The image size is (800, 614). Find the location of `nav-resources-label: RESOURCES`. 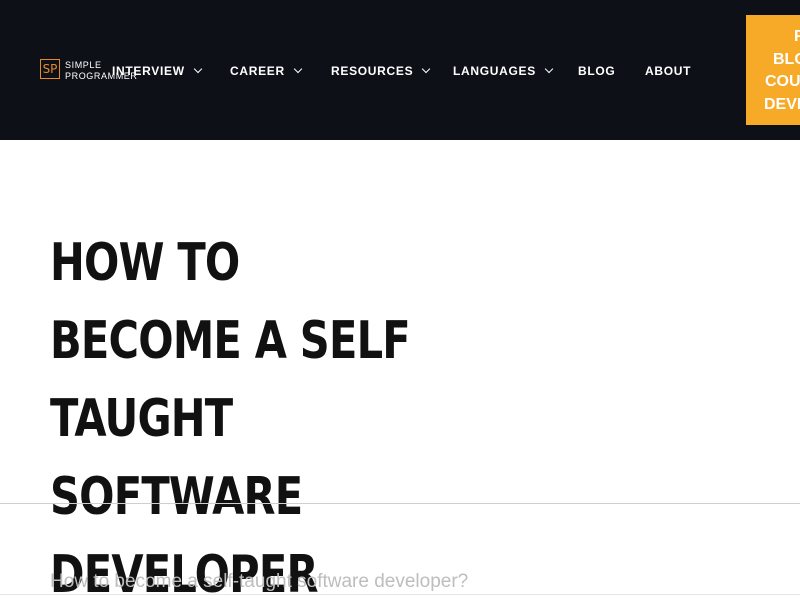

nav-resources-label: RESOURCES is located at coordinates (372, 71).